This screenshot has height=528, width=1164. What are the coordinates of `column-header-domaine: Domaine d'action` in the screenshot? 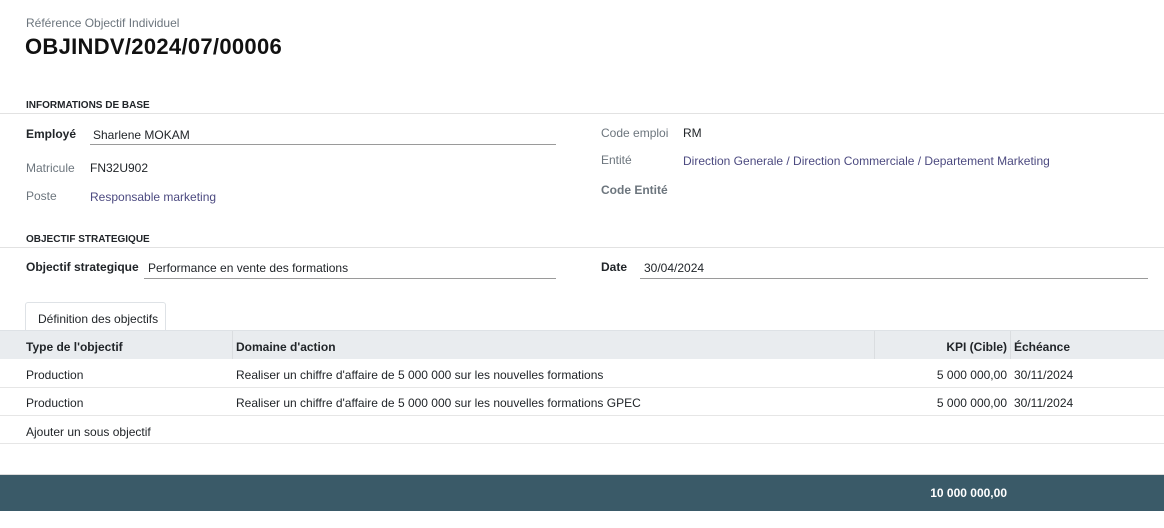 It's located at (286, 347).